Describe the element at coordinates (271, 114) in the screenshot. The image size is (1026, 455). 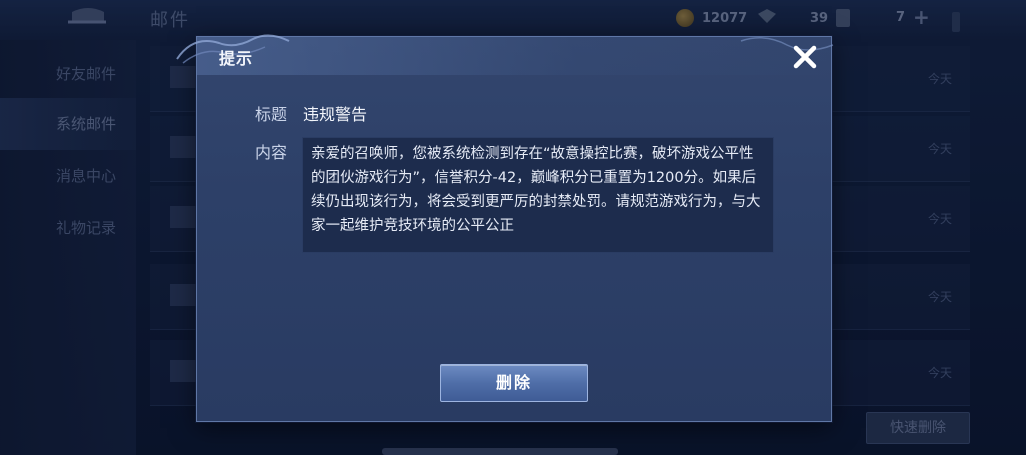
I see `subject-label: 标题` at that location.